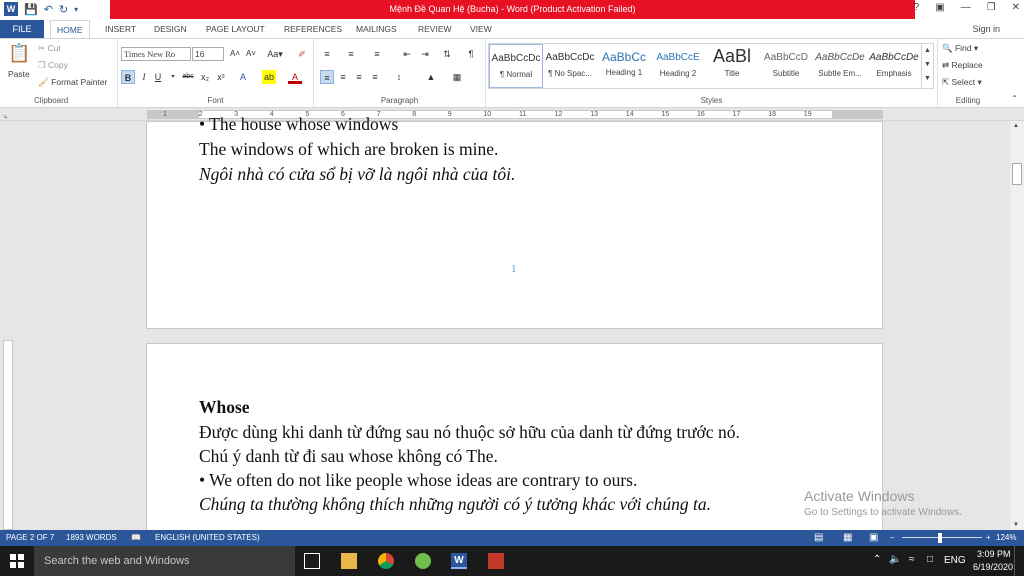 The height and width of the screenshot is (576, 1024). I want to click on customize-qat-icon: ▾, so click(76, 9).